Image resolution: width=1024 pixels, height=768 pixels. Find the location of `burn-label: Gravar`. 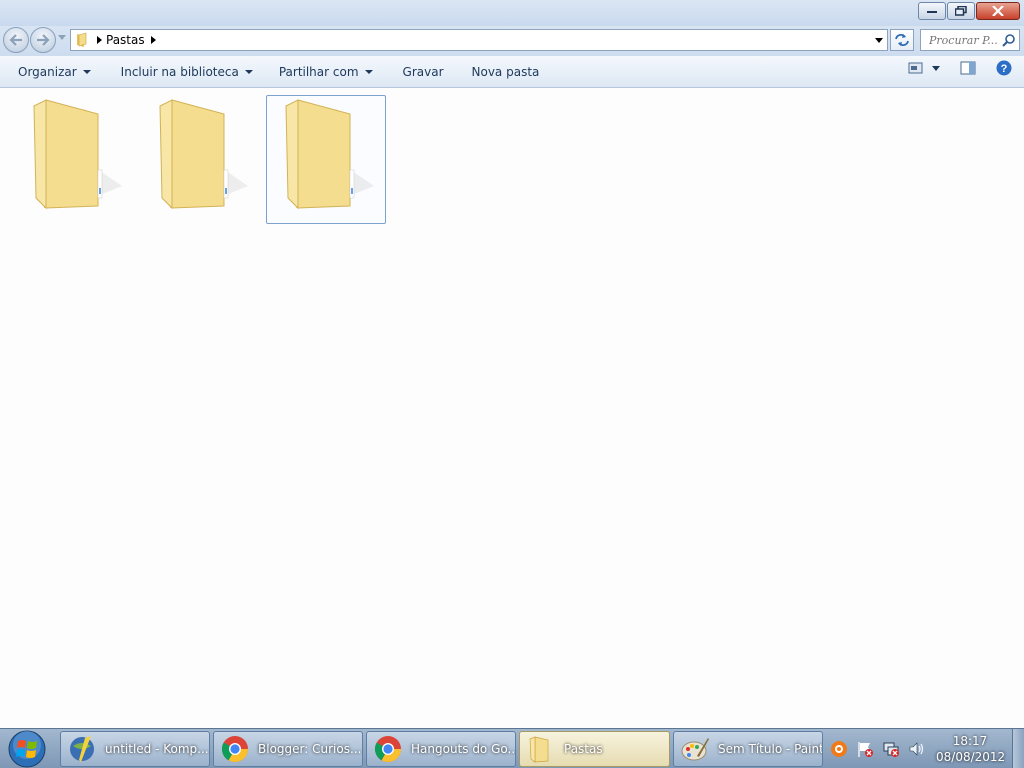

burn-label: Gravar is located at coordinates (423, 71).